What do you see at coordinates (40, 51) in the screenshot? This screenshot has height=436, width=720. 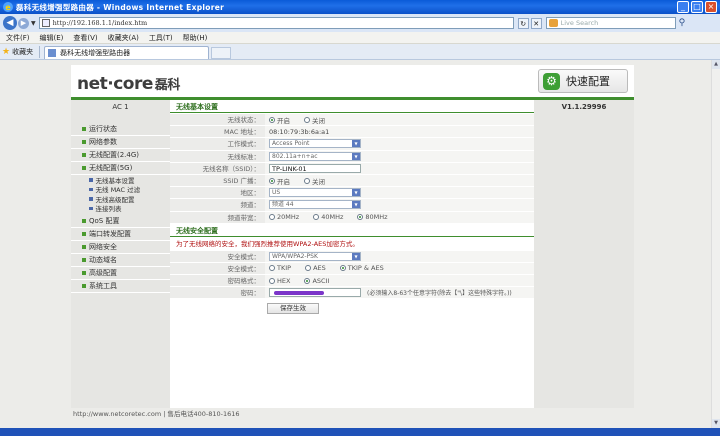 I see `divider` at bounding box center [40, 51].